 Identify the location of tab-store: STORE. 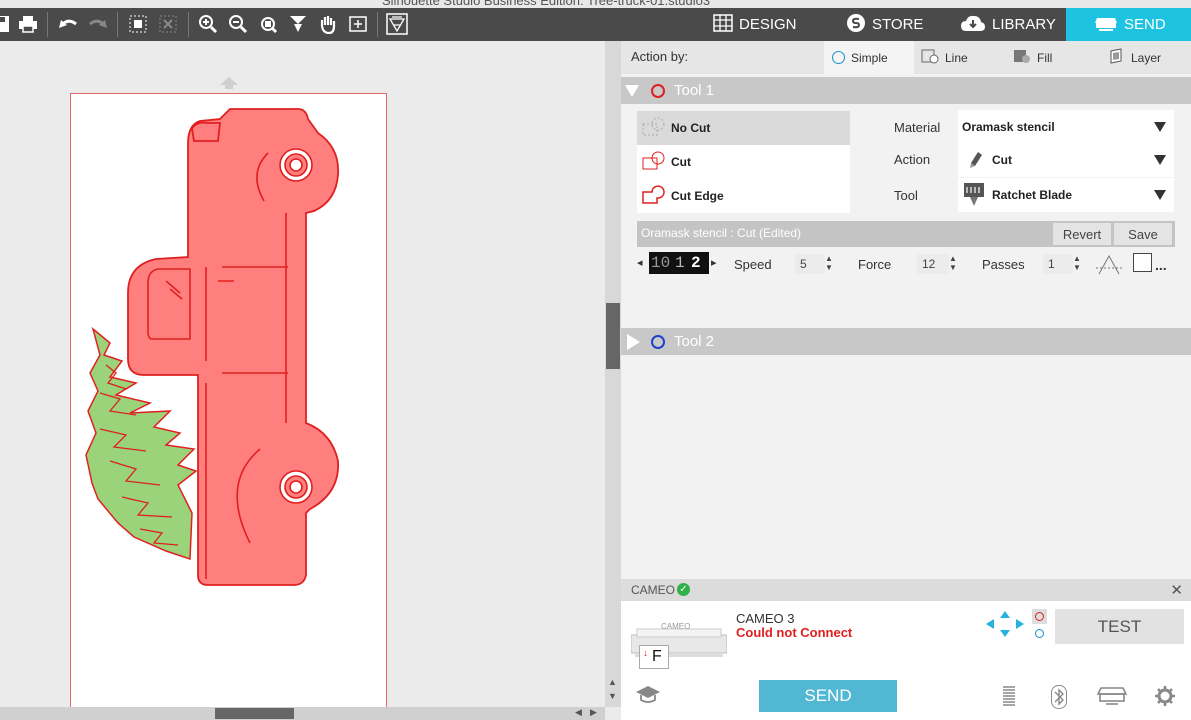
(881, 24).